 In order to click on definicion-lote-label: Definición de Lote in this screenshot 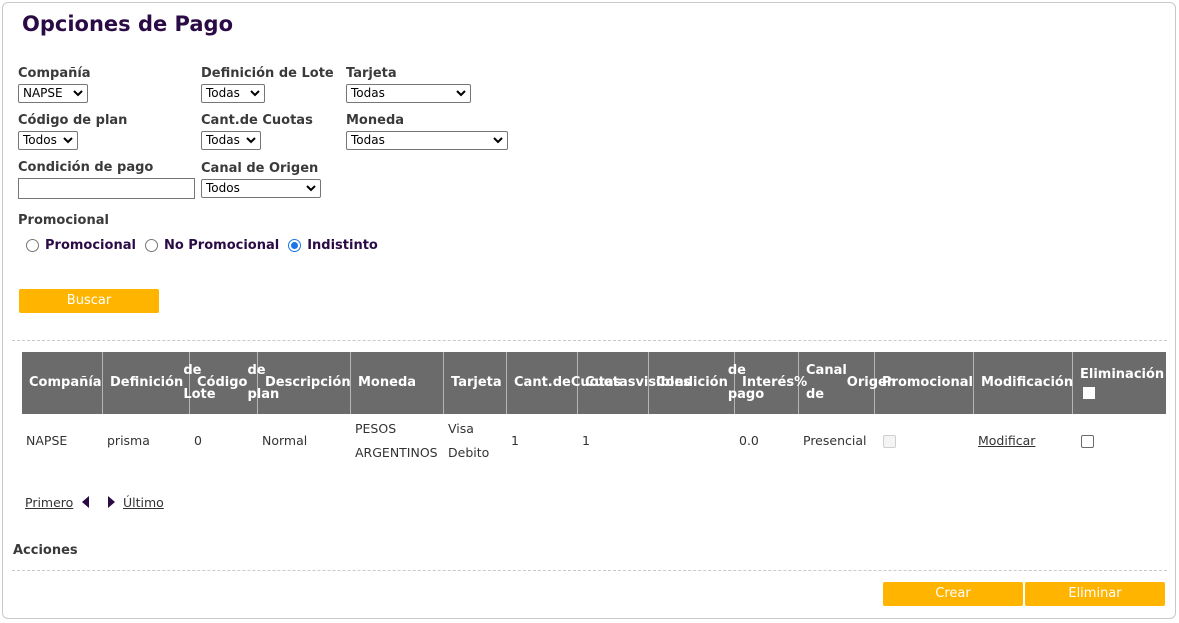, I will do `click(267, 73)`.